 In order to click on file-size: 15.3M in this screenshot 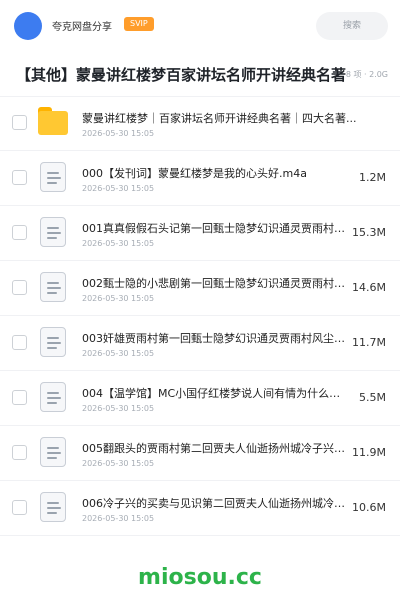, I will do `click(369, 232)`.